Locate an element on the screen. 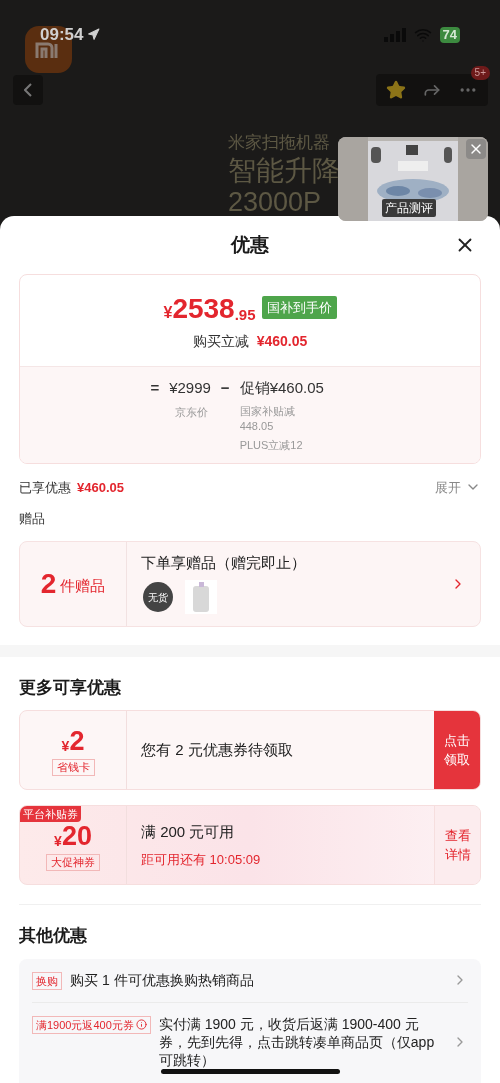 The height and width of the screenshot is (1083, 500). offer-tag: 换购 is located at coordinates (47, 980).